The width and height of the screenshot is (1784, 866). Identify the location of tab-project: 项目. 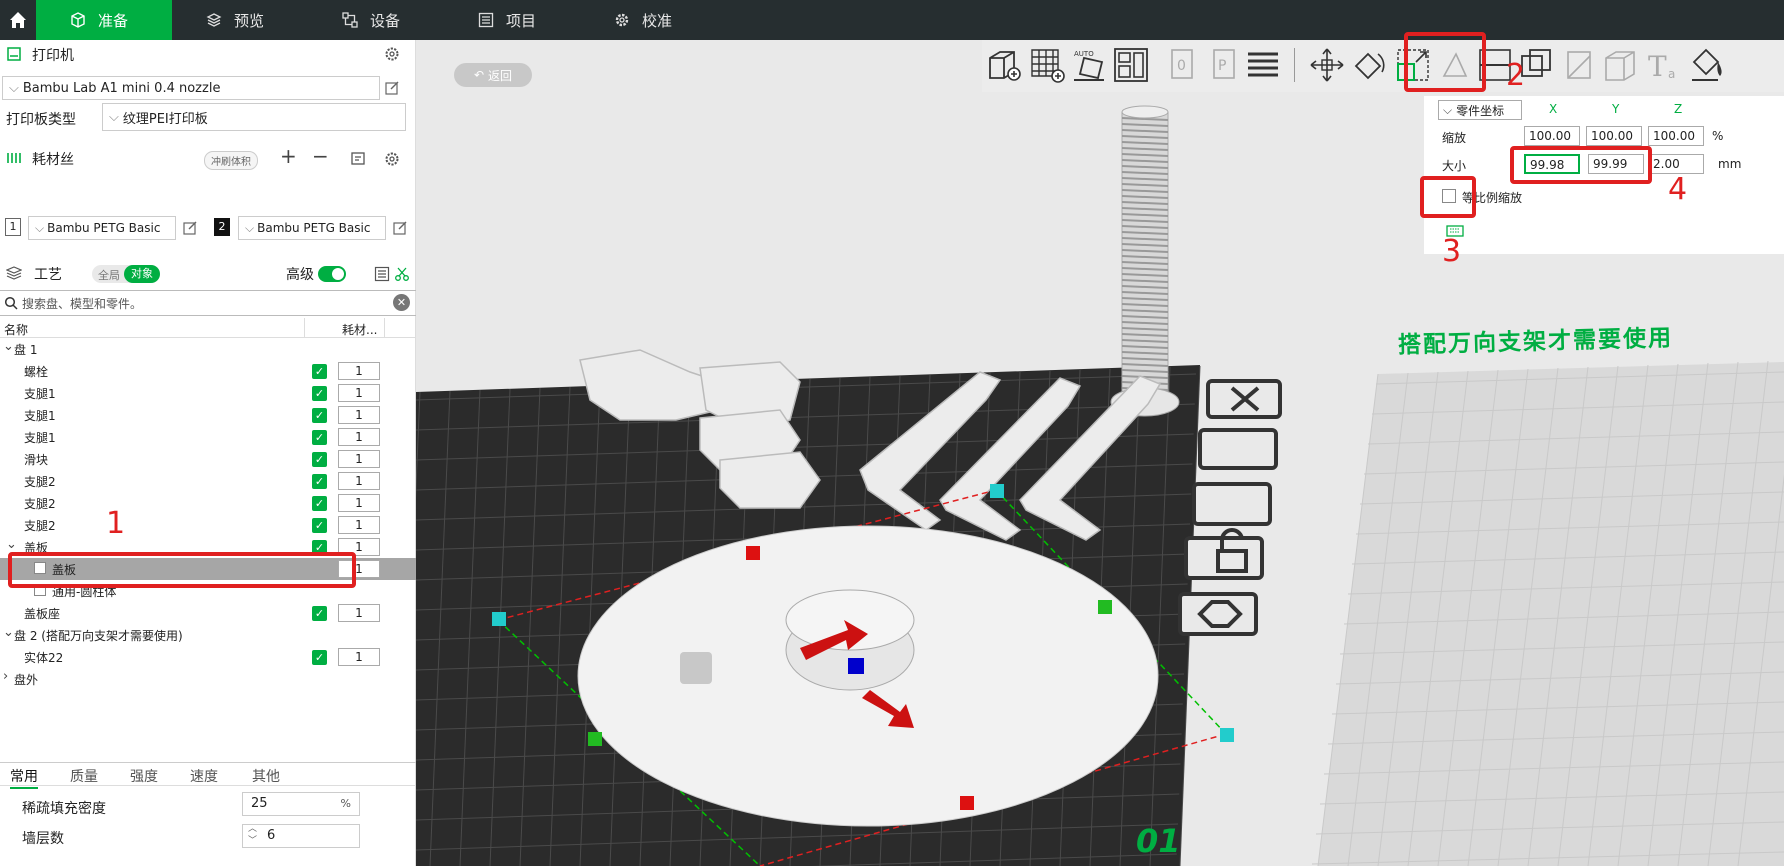
(512, 20).